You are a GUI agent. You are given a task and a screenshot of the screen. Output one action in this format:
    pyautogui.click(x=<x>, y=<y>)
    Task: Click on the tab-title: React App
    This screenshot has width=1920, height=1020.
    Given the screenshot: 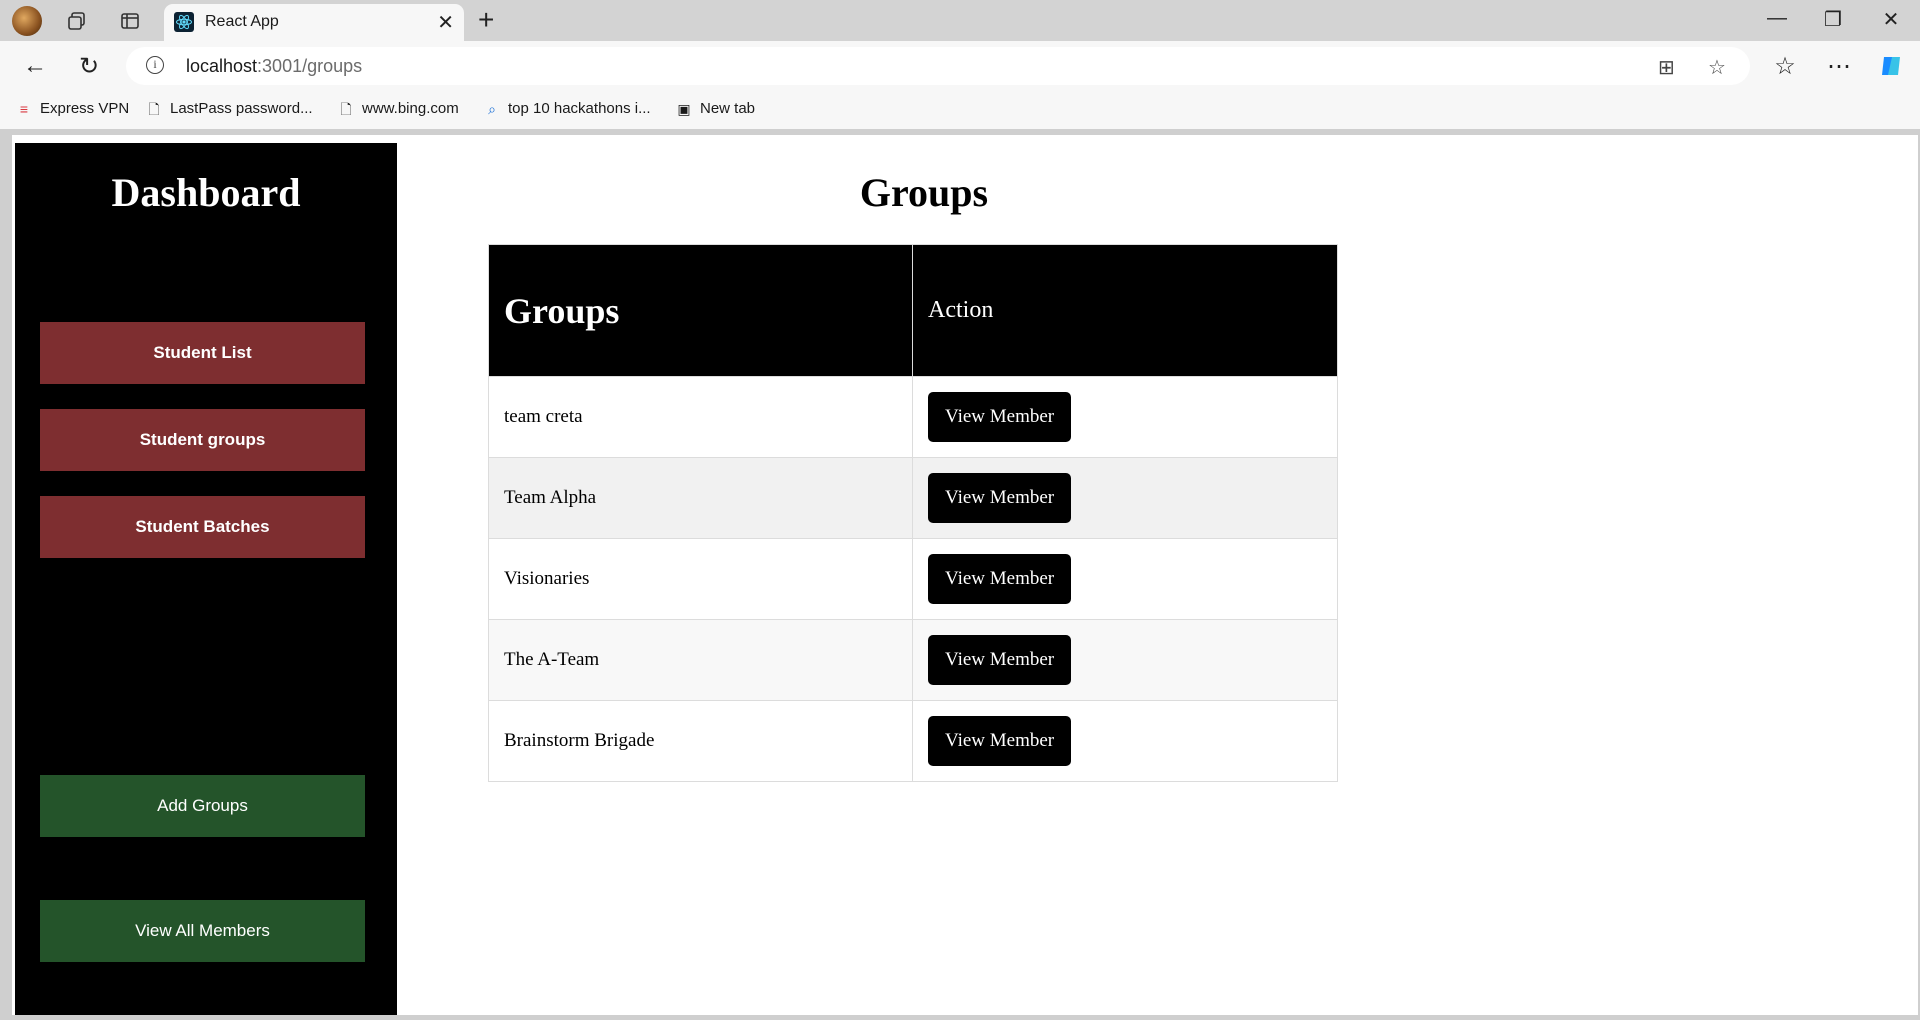 What is the action you would take?
    pyautogui.click(x=242, y=21)
    